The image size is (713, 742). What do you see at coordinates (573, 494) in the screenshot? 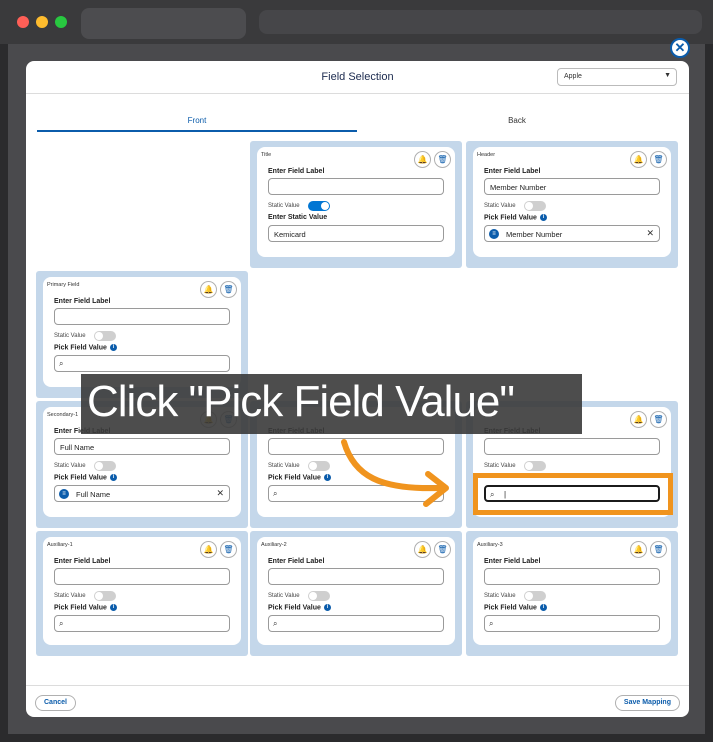
I see `highlight-box` at bounding box center [573, 494].